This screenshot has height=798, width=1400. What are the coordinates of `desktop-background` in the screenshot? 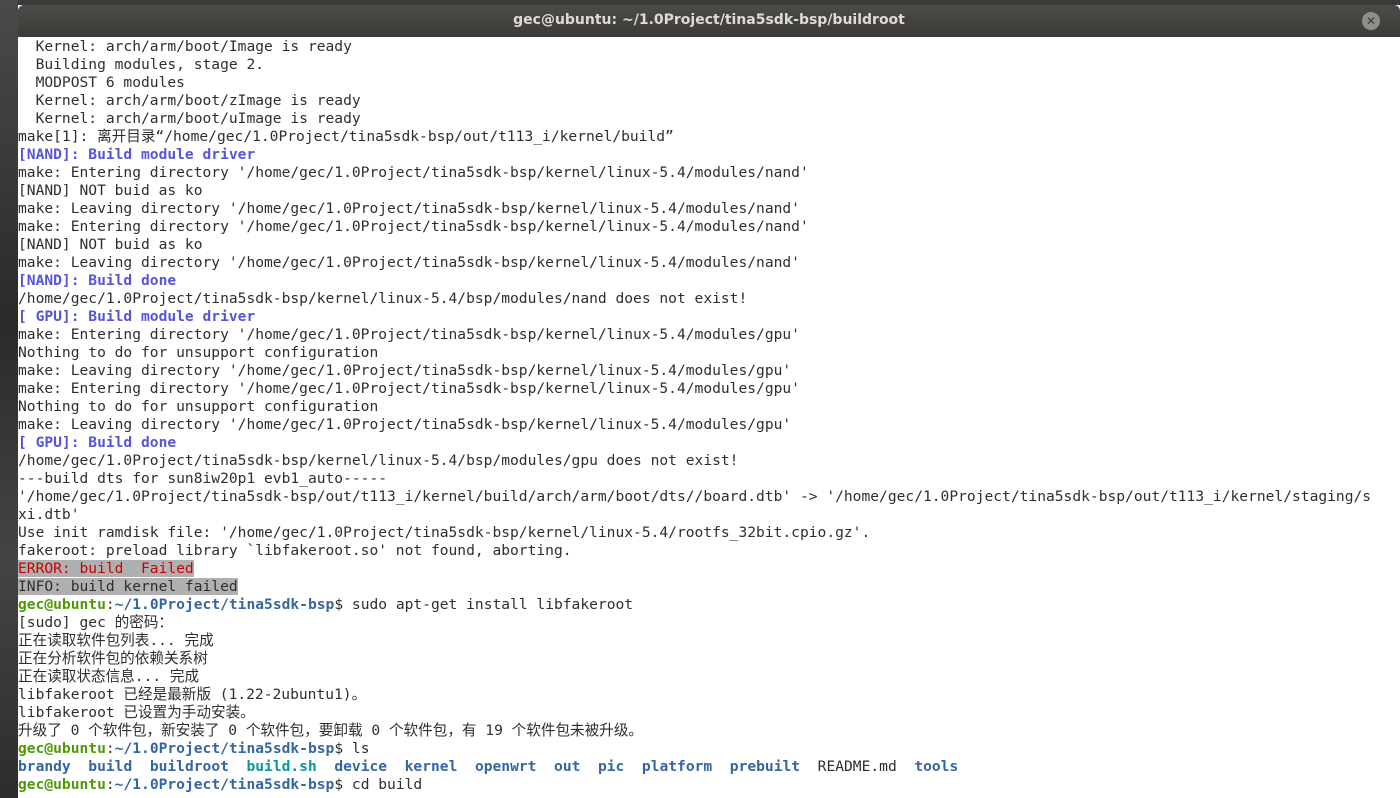 It's located at (9, 399).